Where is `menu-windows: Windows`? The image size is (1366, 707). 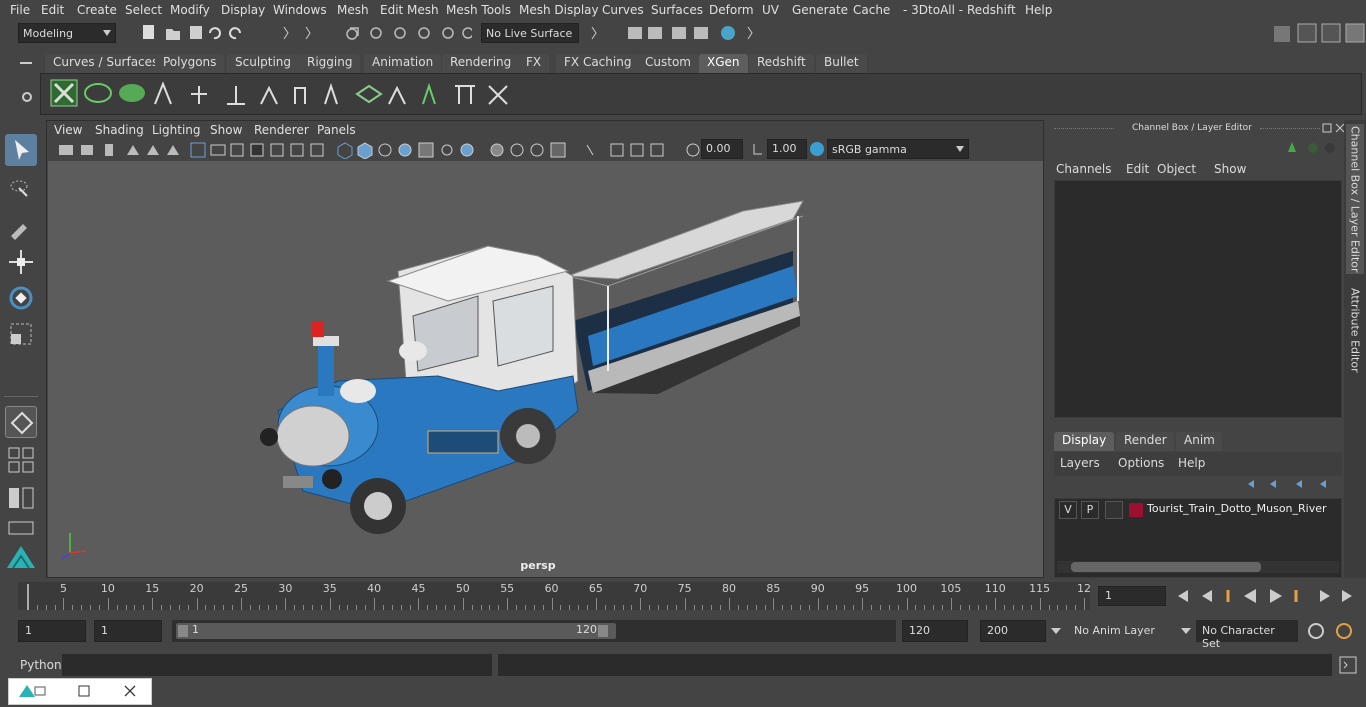
menu-windows: Windows is located at coordinates (300, 10).